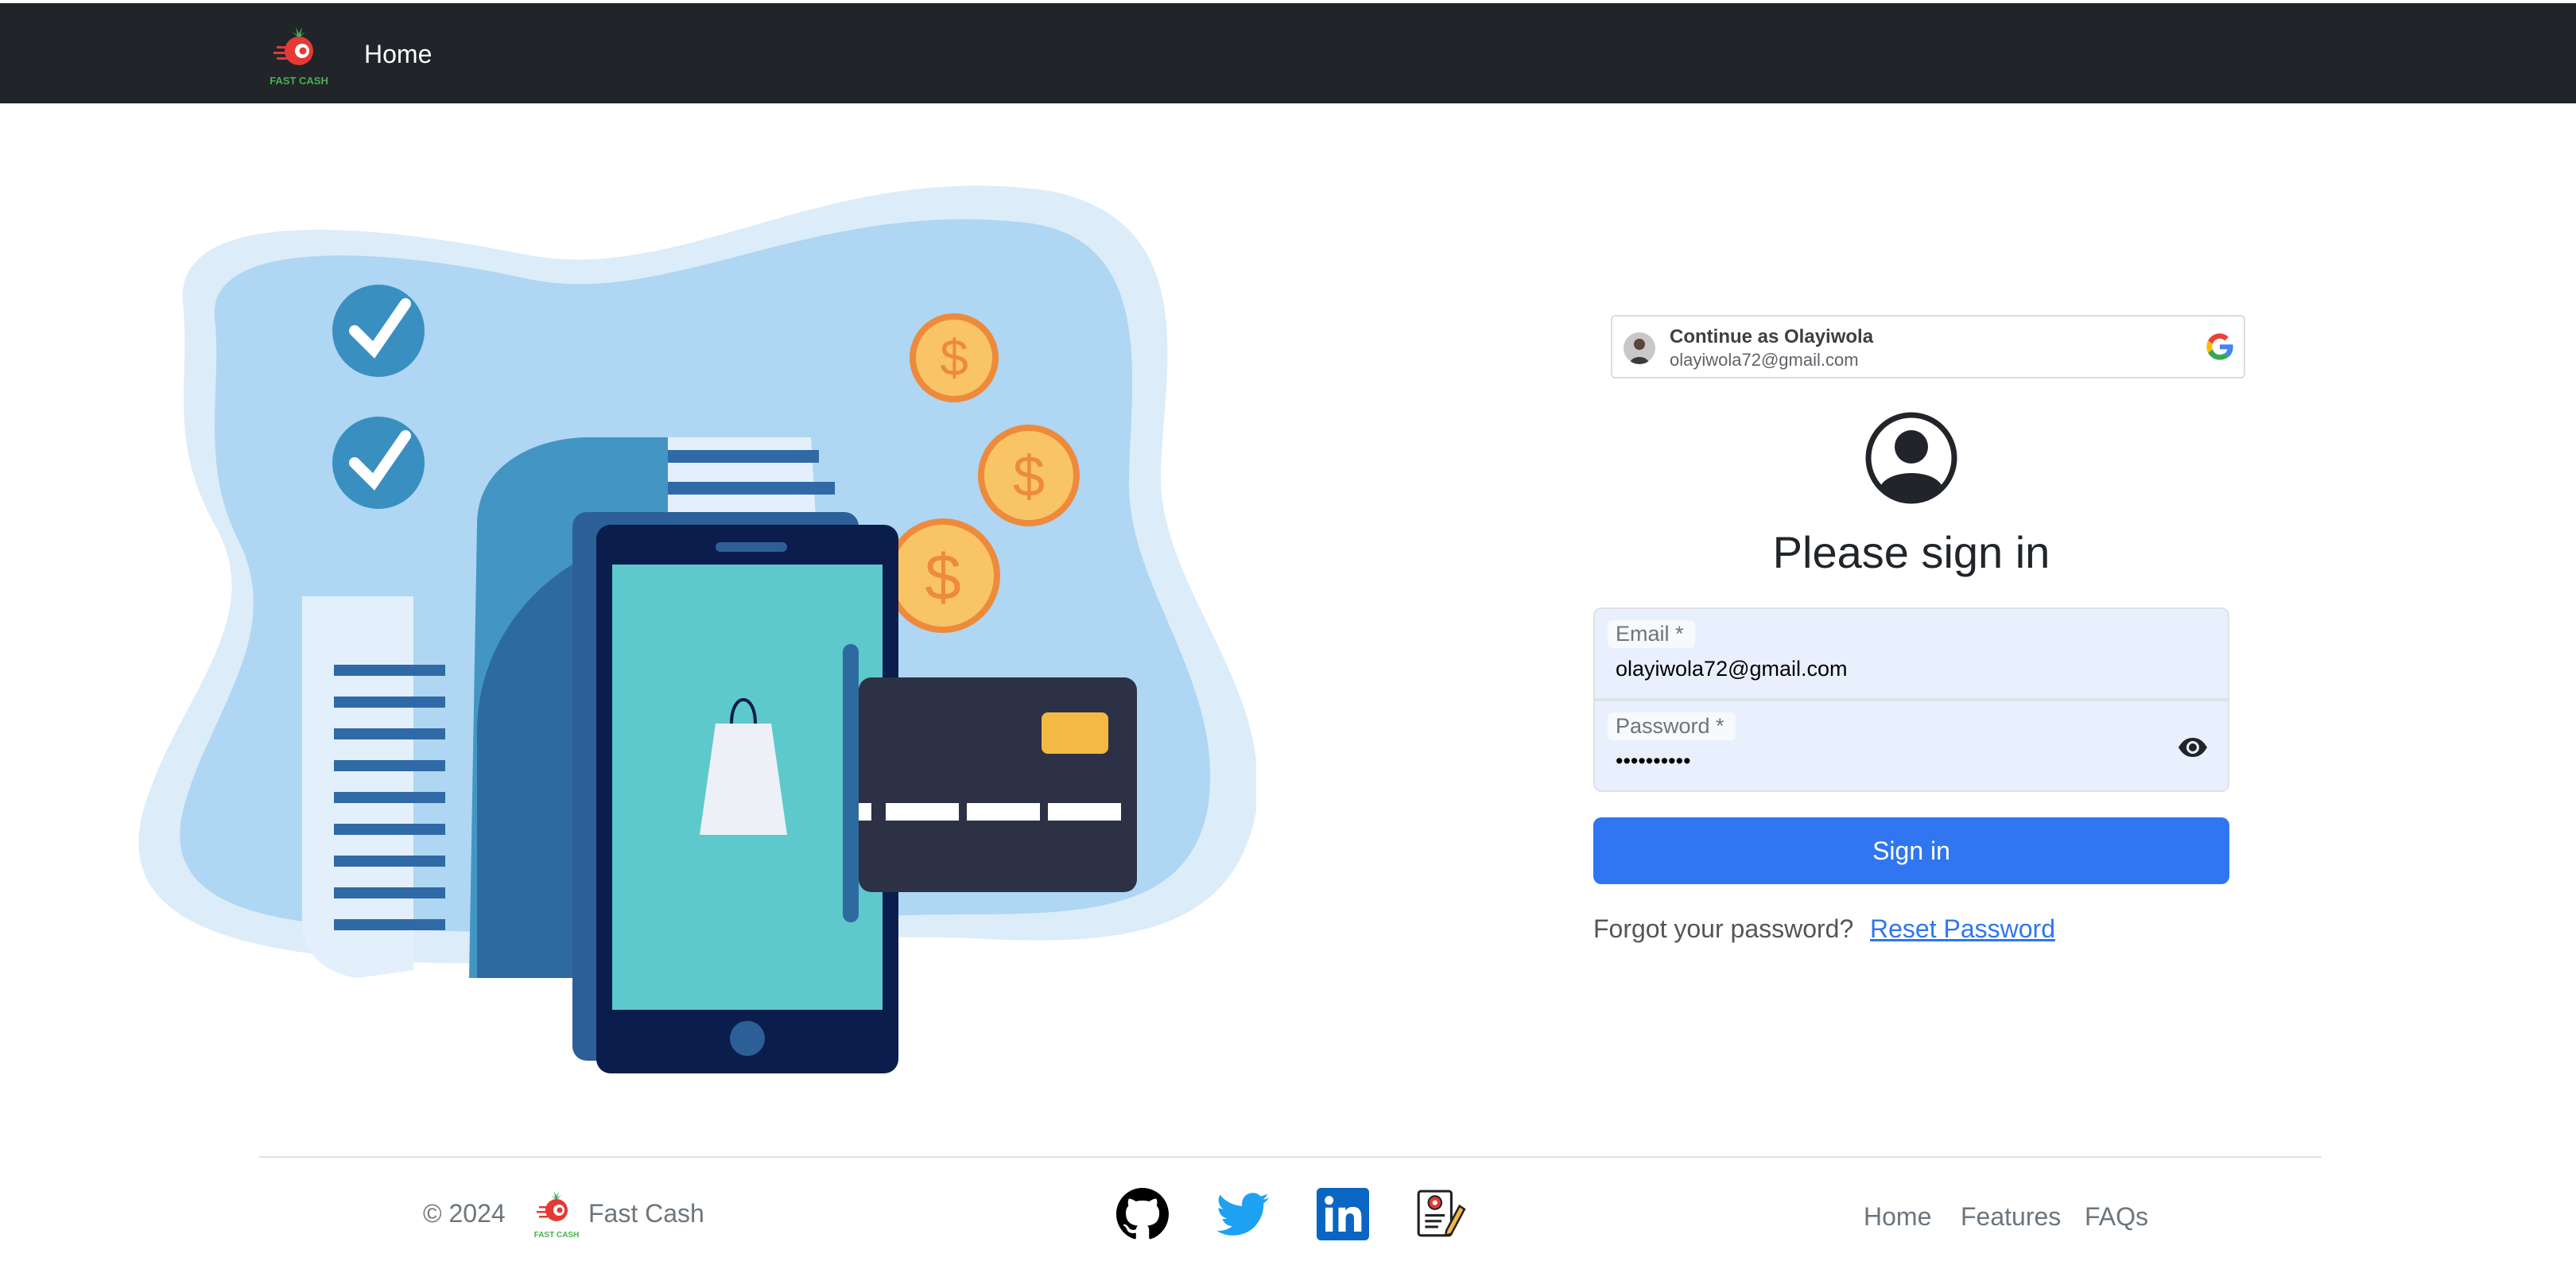 The height and width of the screenshot is (1269, 2576). What do you see at coordinates (1343, 1214) in the screenshot?
I see `linkedin-icon` at bounding box center [1343, 1214].